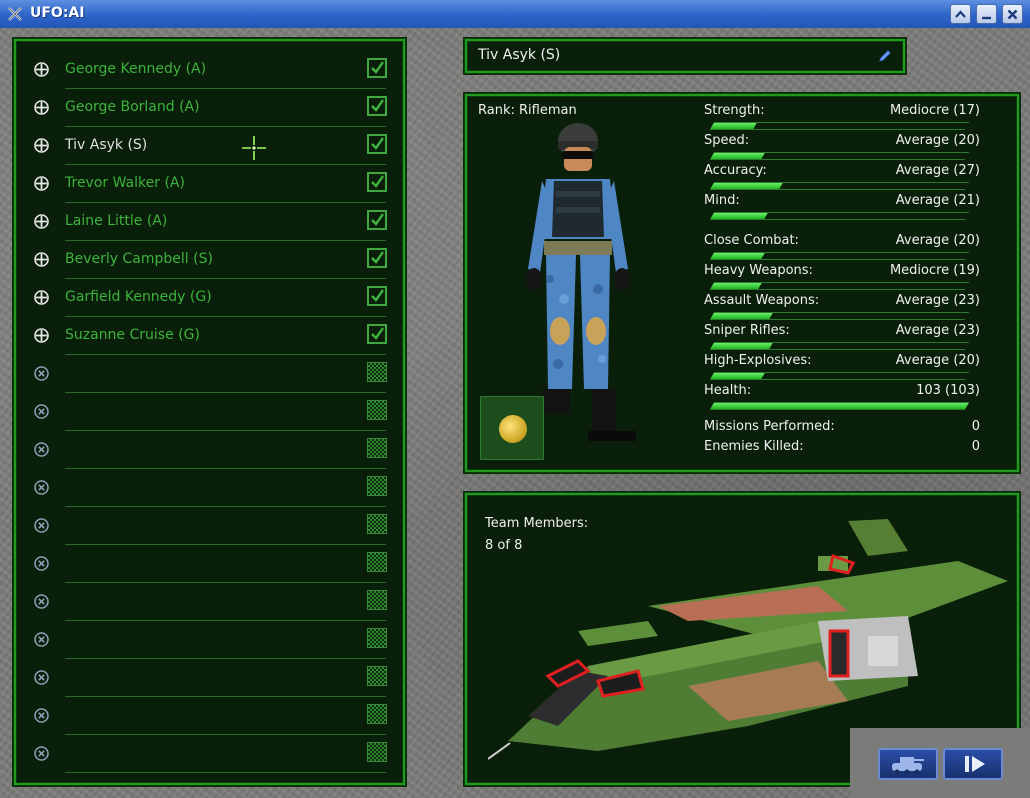  I want to click on stat-row: Health: 103 (103), so click(842, 398).